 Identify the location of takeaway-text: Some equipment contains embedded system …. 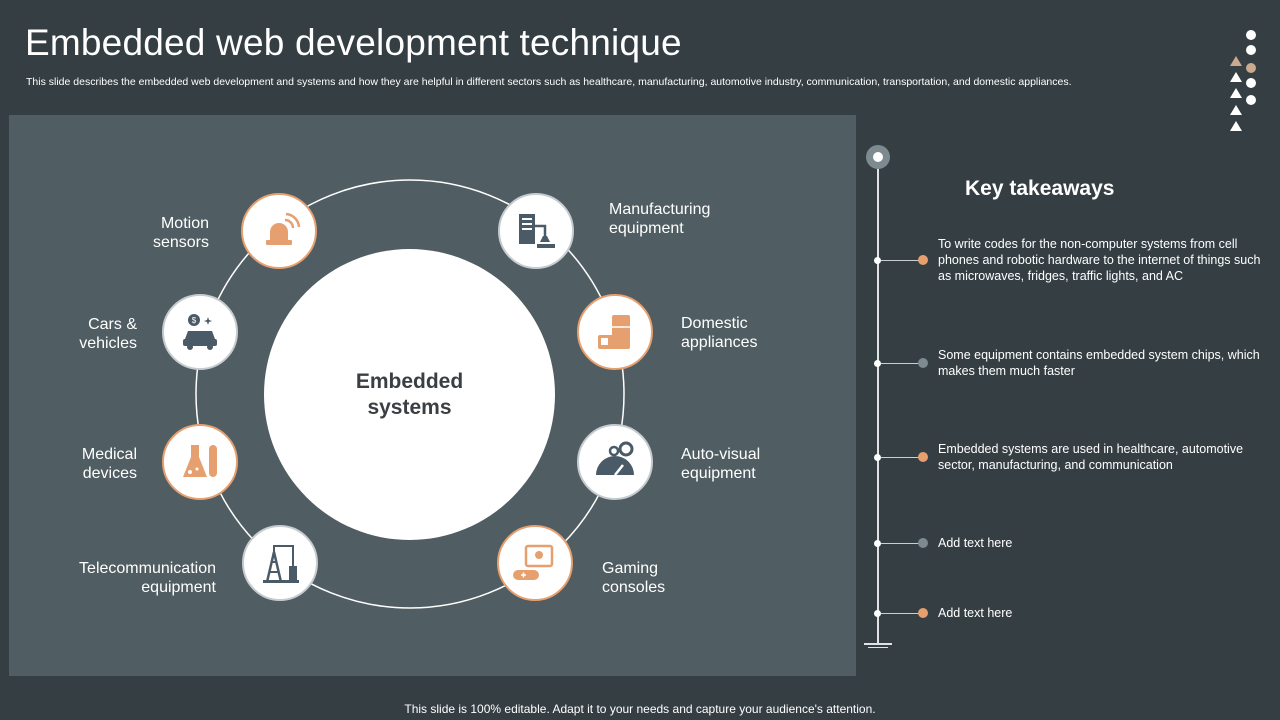
(1099, 363).